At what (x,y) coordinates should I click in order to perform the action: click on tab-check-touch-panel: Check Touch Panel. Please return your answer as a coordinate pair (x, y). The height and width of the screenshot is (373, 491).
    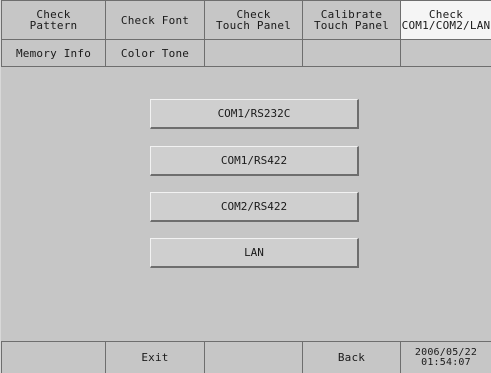
    Looking at the image, I should click on (254, 20).